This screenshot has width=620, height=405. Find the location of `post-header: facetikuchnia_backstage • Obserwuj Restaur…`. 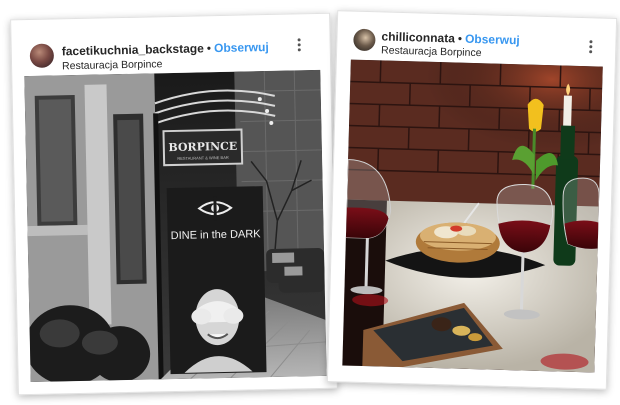

post-header: facetikuchnia_backstage • Obserwuj Restaur… is located at coordinates (170, 43).